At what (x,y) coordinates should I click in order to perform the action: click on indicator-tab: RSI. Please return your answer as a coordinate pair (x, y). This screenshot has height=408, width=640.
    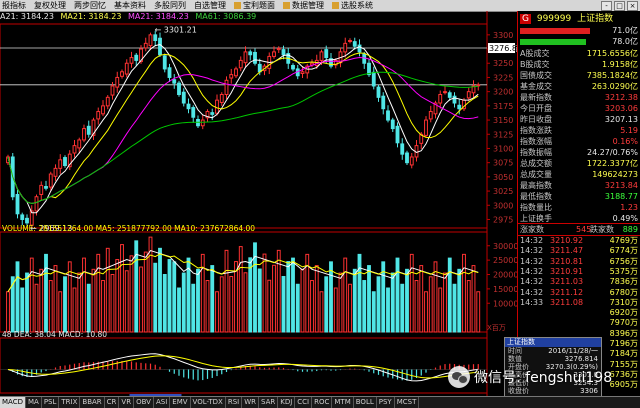
    Looking at the image, I should click on (234, 402).